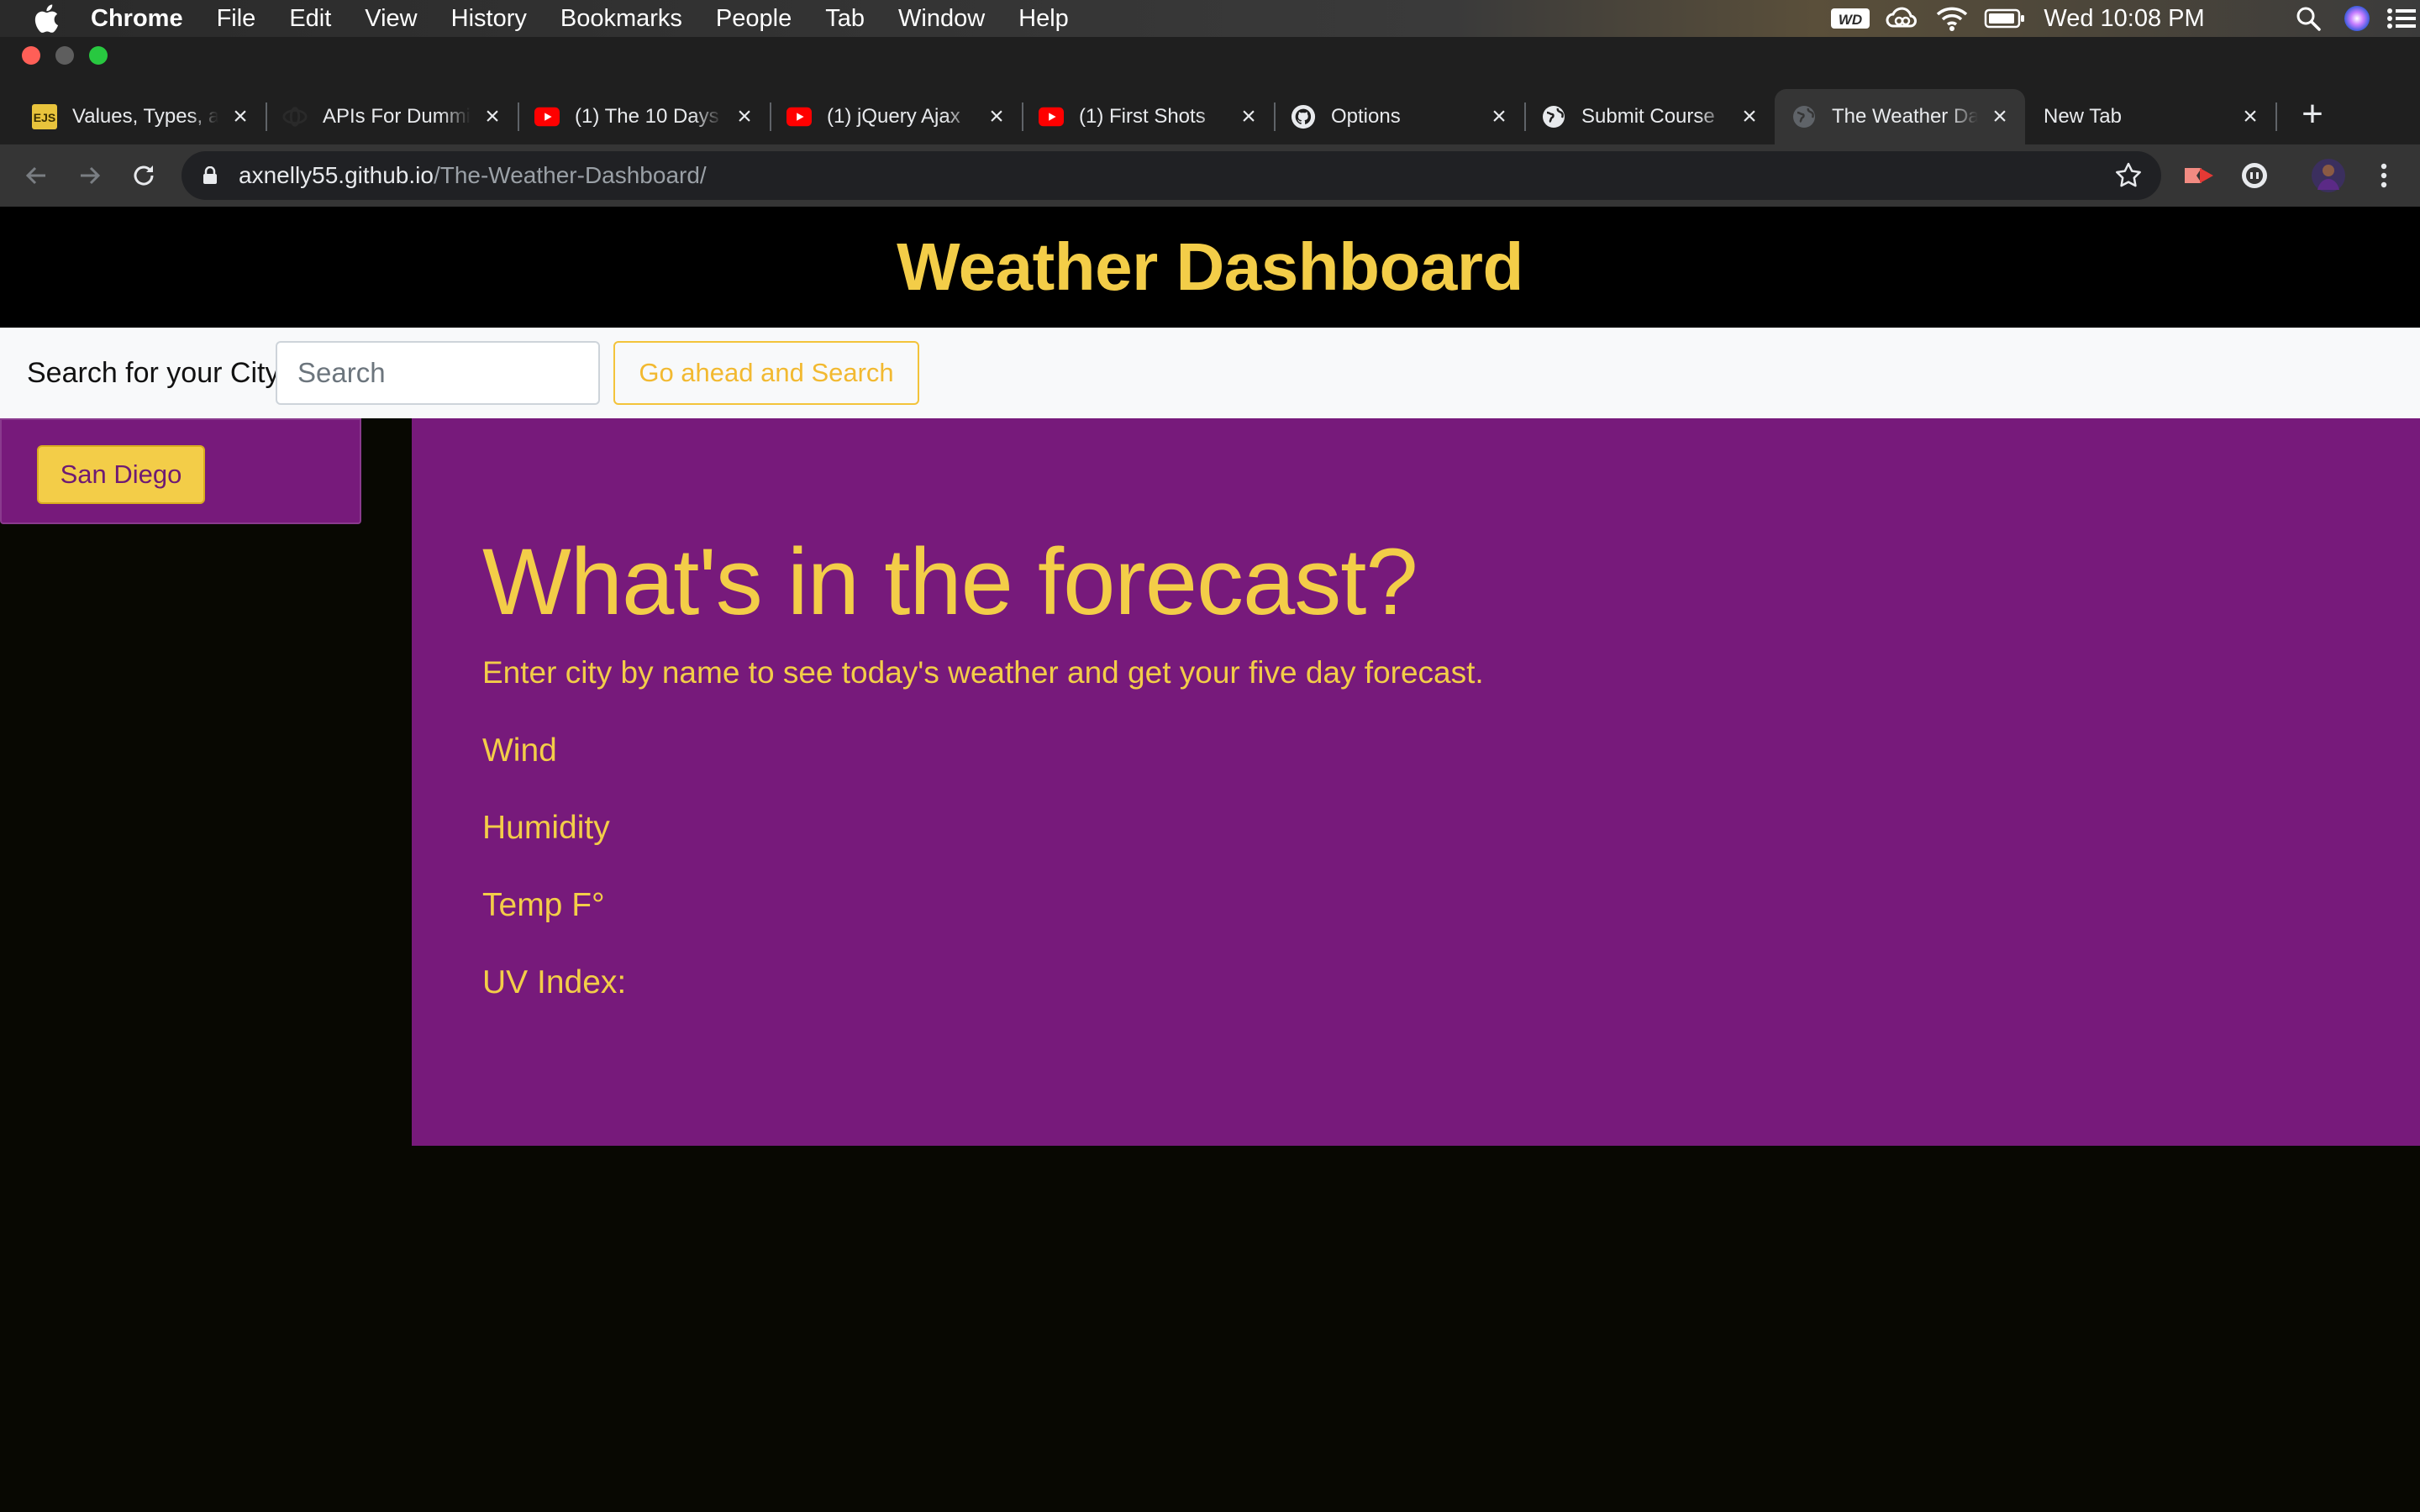 The height and width of the screenshot is (1512, 2420). I want to click on menu-help: Help, so click(1043, 19).